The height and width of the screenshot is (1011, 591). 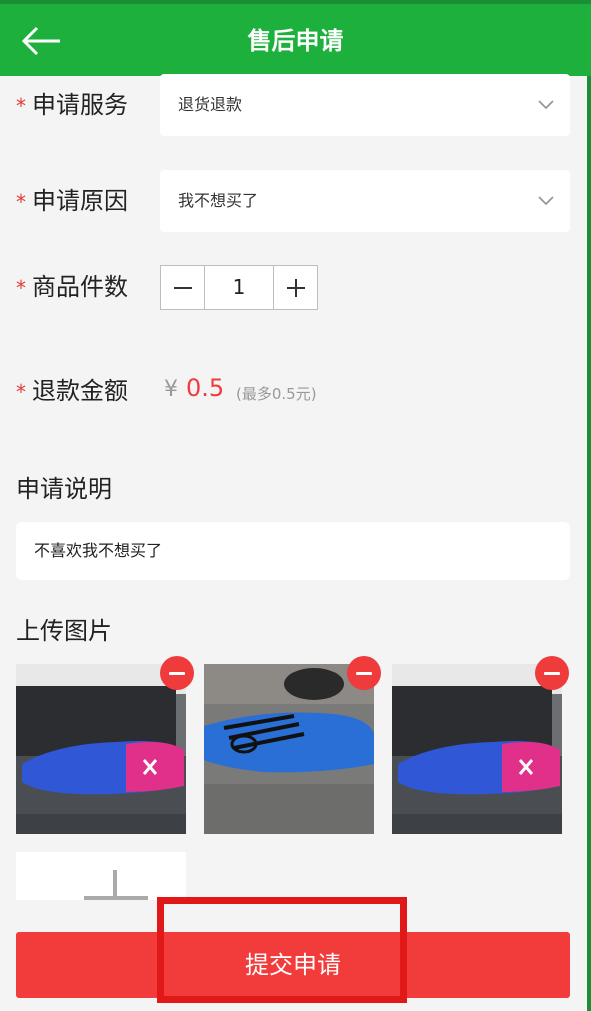 I want to click on service-select: 退货退款, so click(x=365, y=105).